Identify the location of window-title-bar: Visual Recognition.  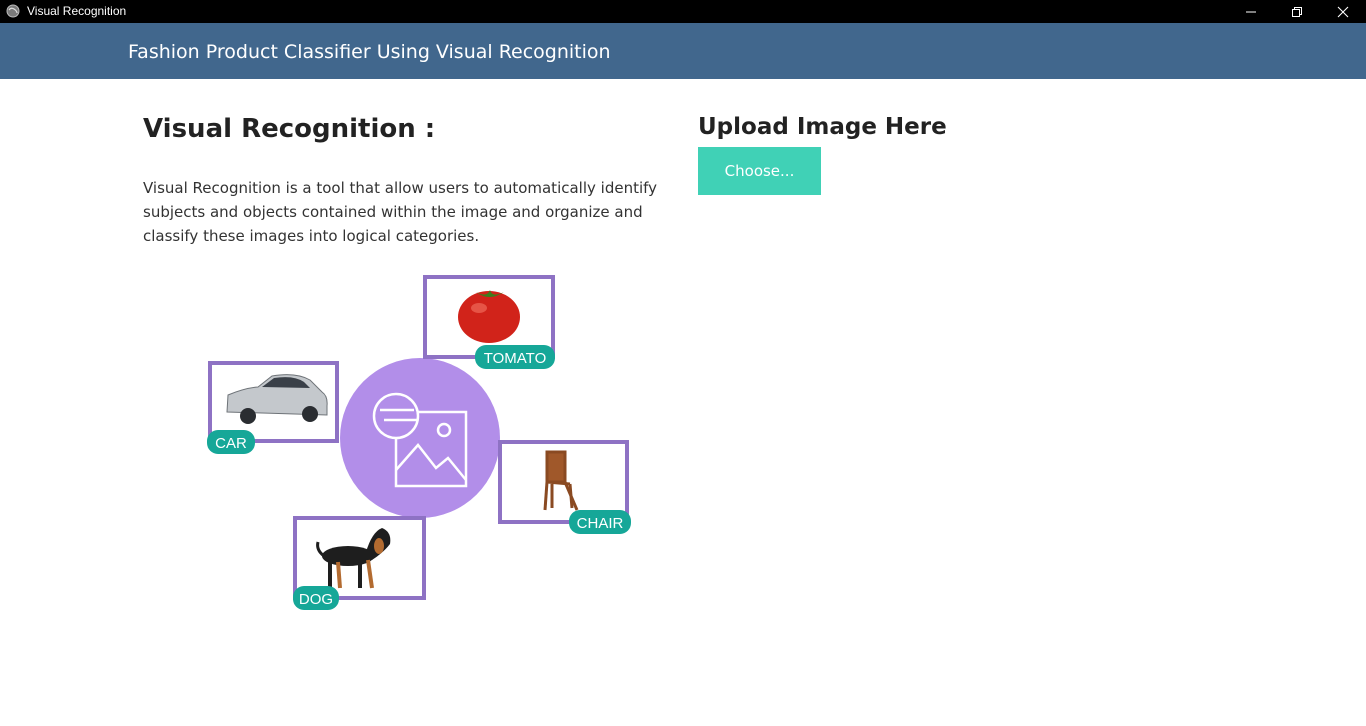
(683, 11).